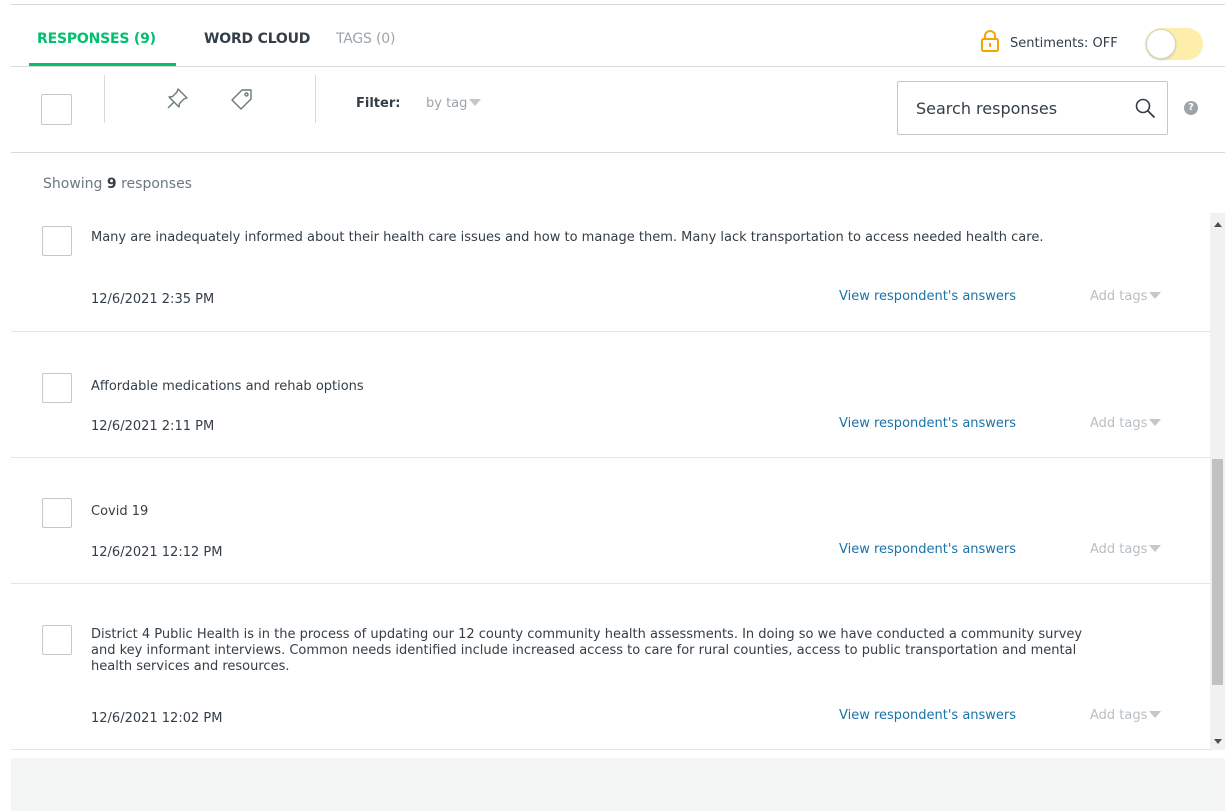 This screenshot has height=811, width=1225. What do you see at coordinates (365, 39) in the screenshot?
I see `tab-tags: TAGS (0)` at bounding box center [365, 39].